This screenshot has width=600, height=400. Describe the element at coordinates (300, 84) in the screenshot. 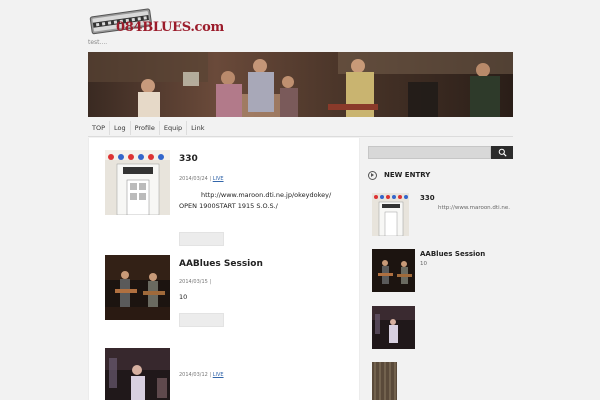

I see `header-banner-photo` at that location.